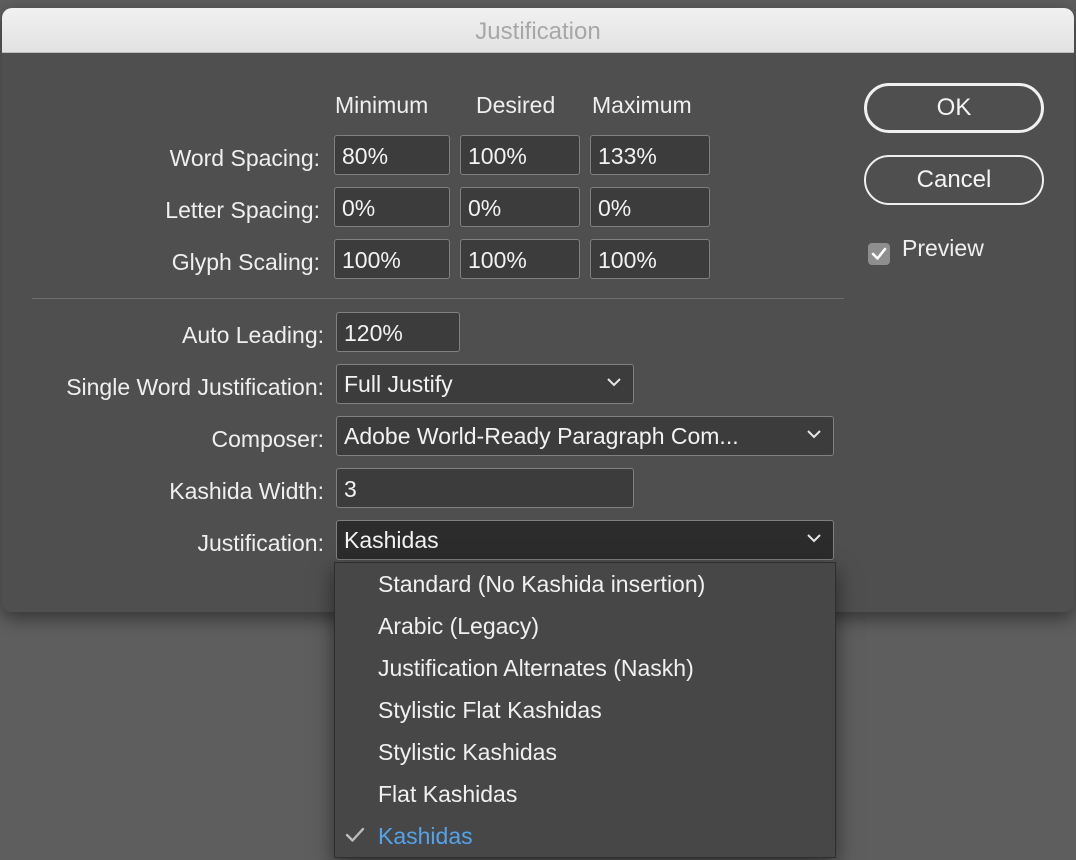  Describe the element at coordinates (490, 710) in the screenshot. I see `menu-item-label: Stylistic Flat Kashidas` at that location.